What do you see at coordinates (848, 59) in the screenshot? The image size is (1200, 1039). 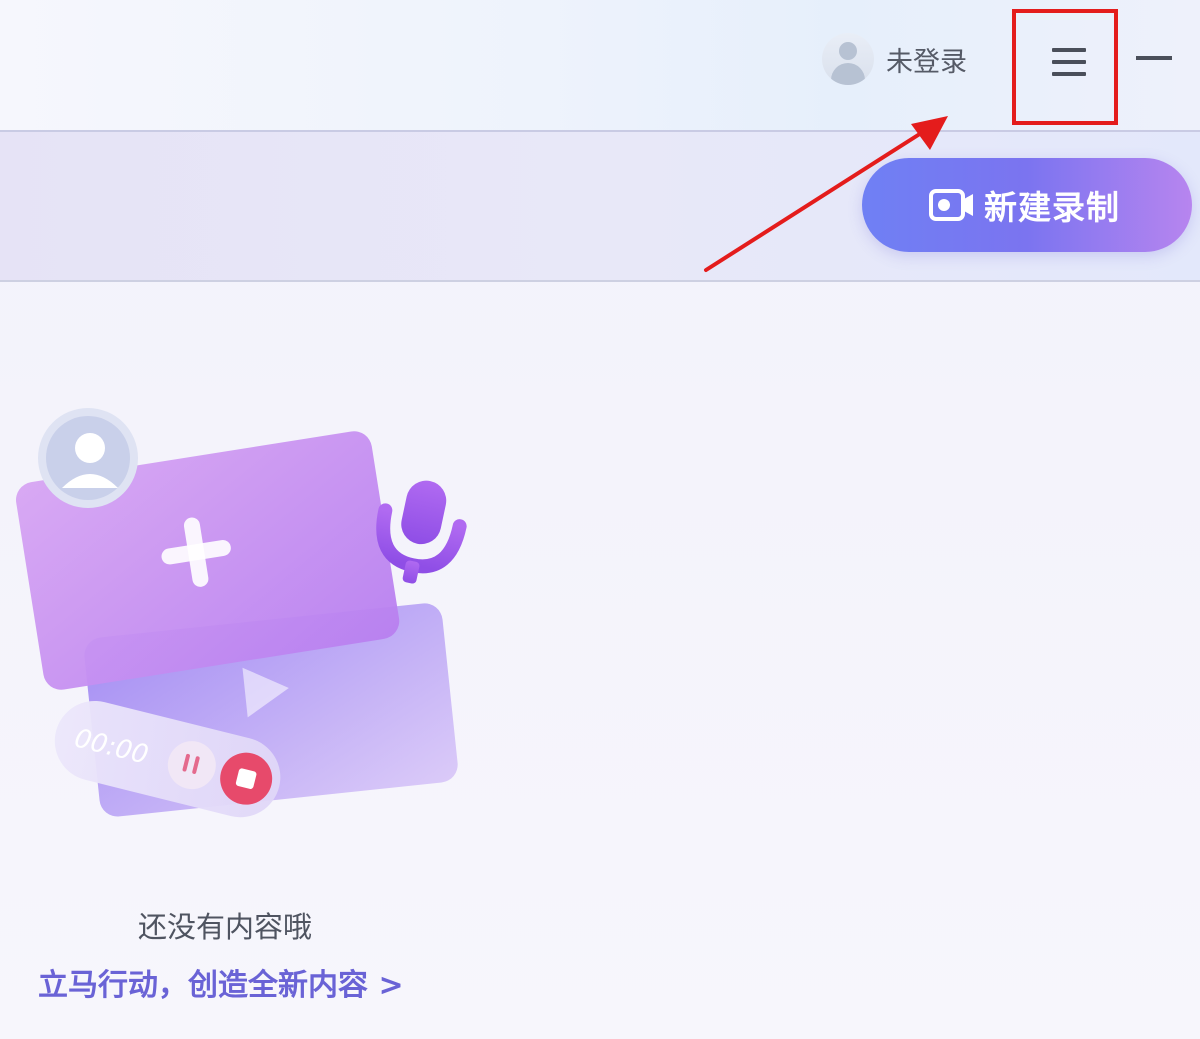 I see `avatar-icon` at bounding box center [848, 59].